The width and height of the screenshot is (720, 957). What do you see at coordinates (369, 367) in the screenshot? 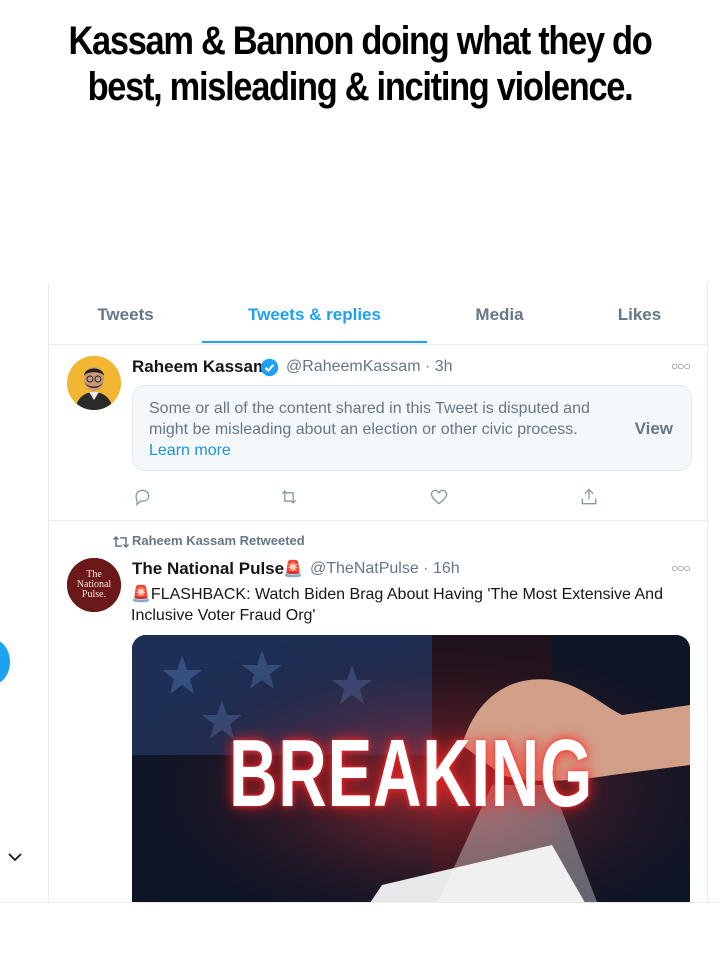
I see `tweet-handle-time: @RaheemKassam · 3h` at bounding box center [369, 367].